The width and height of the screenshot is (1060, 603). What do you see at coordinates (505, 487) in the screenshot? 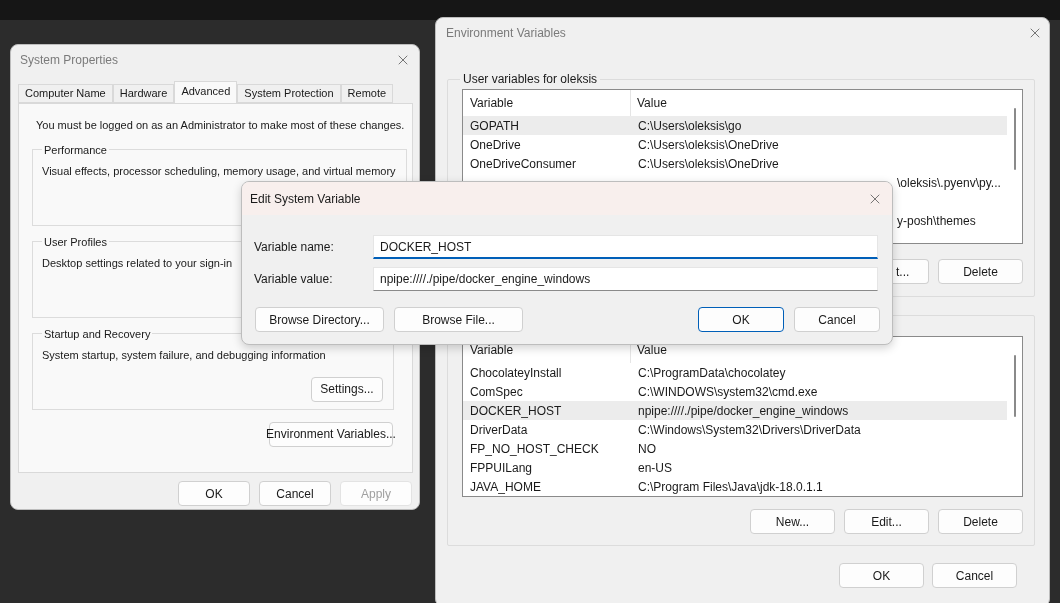
I see `variable-name: JAVA_HOME` at bounding box center [505, 487].